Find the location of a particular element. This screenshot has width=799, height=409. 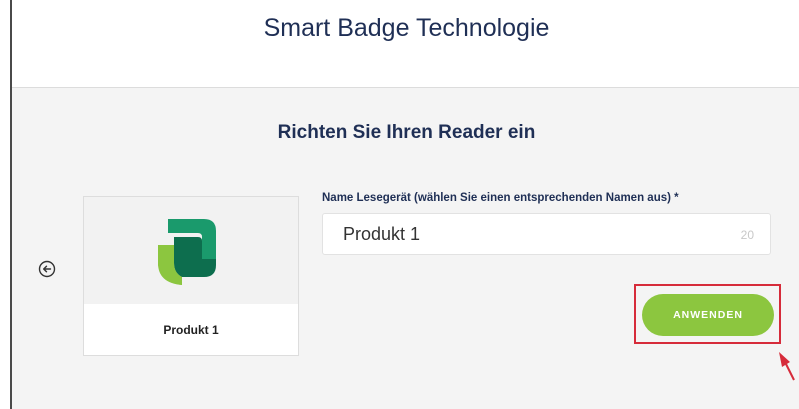

char-counter: 20 is located at coordinates (747, 235).